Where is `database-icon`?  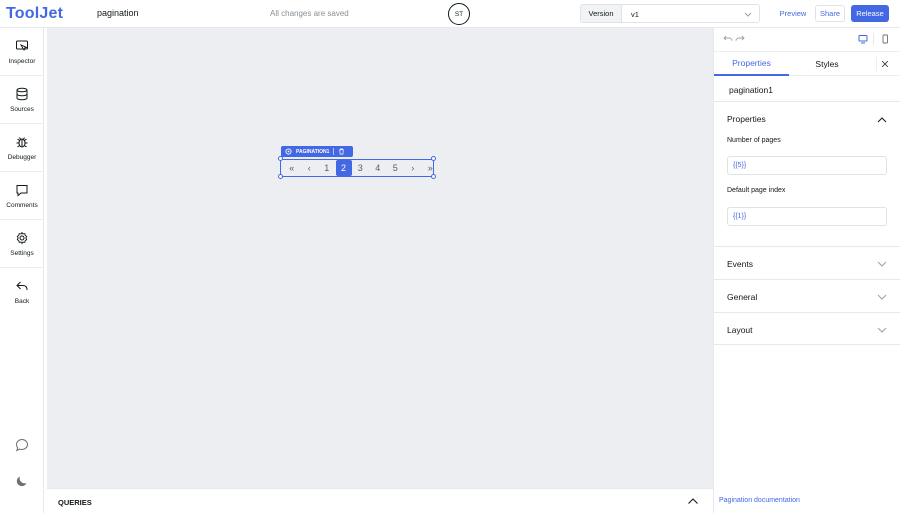 database-icon is located at coordinates (22, 93).